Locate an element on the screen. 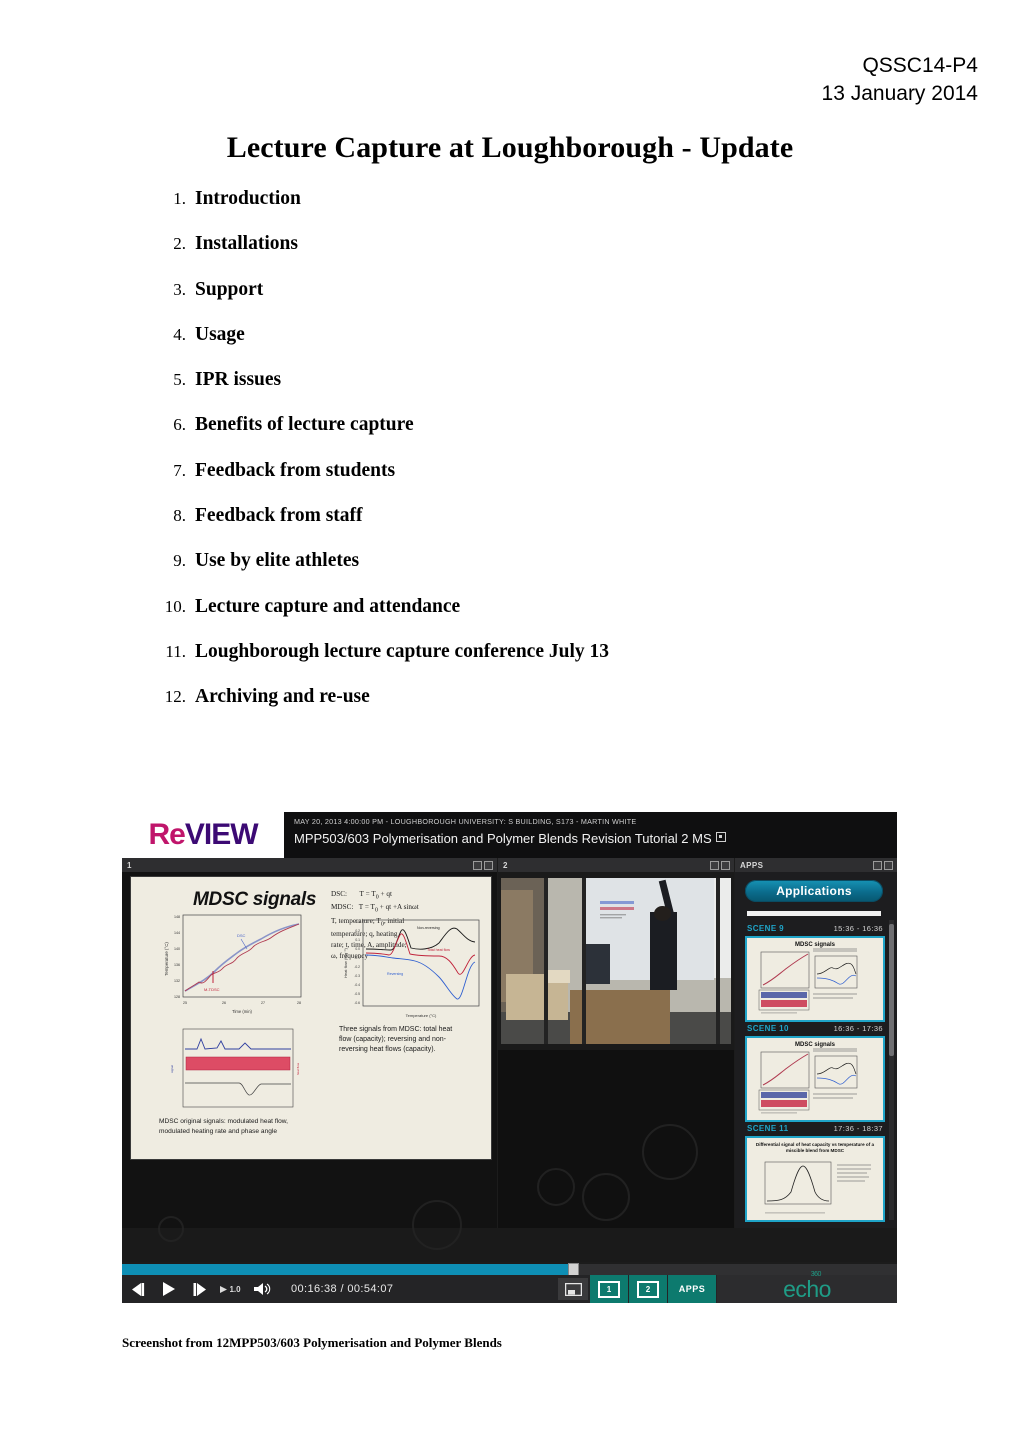 This screenshot has height=1443, width=1020. view-panel-2-button: 2 is located at coordinates (648, 1289).